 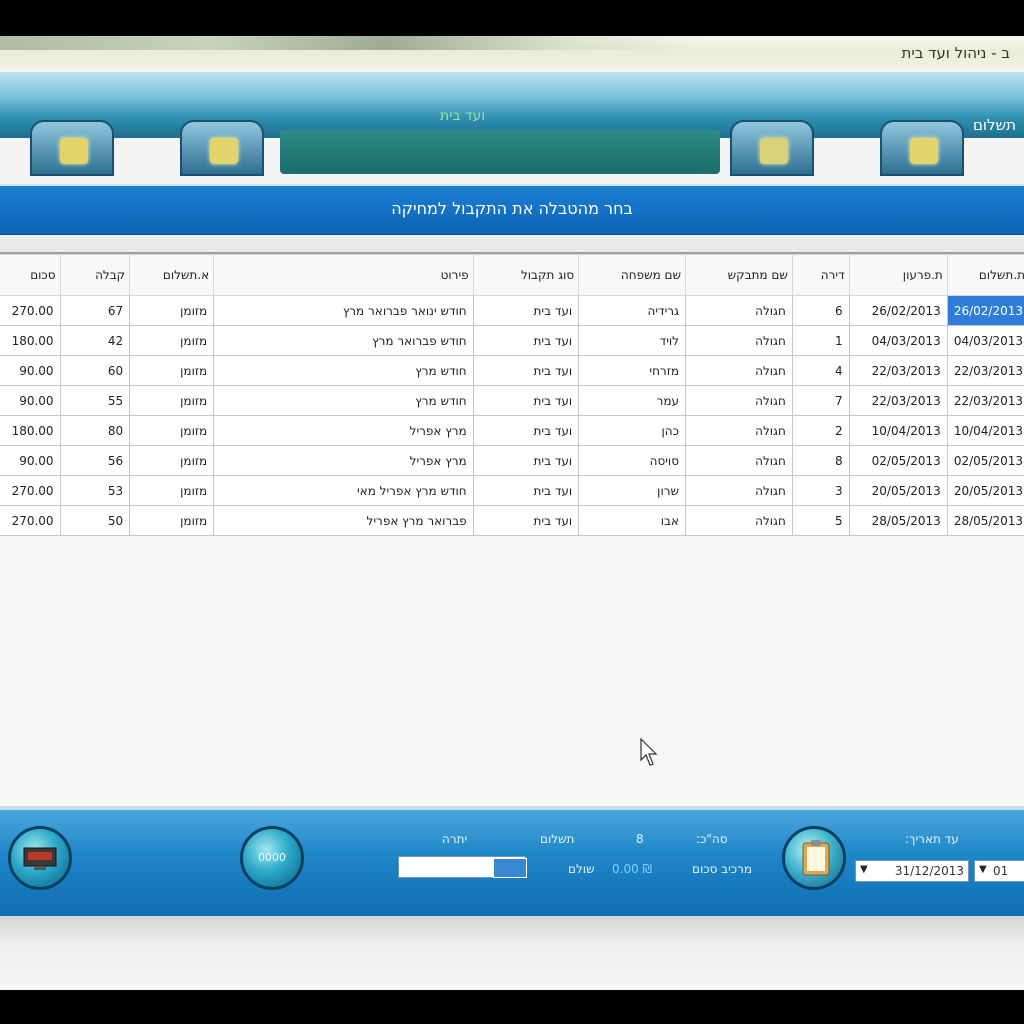 I want to click on column-header-name: שם מתבקש, so click(x=739, y=275).